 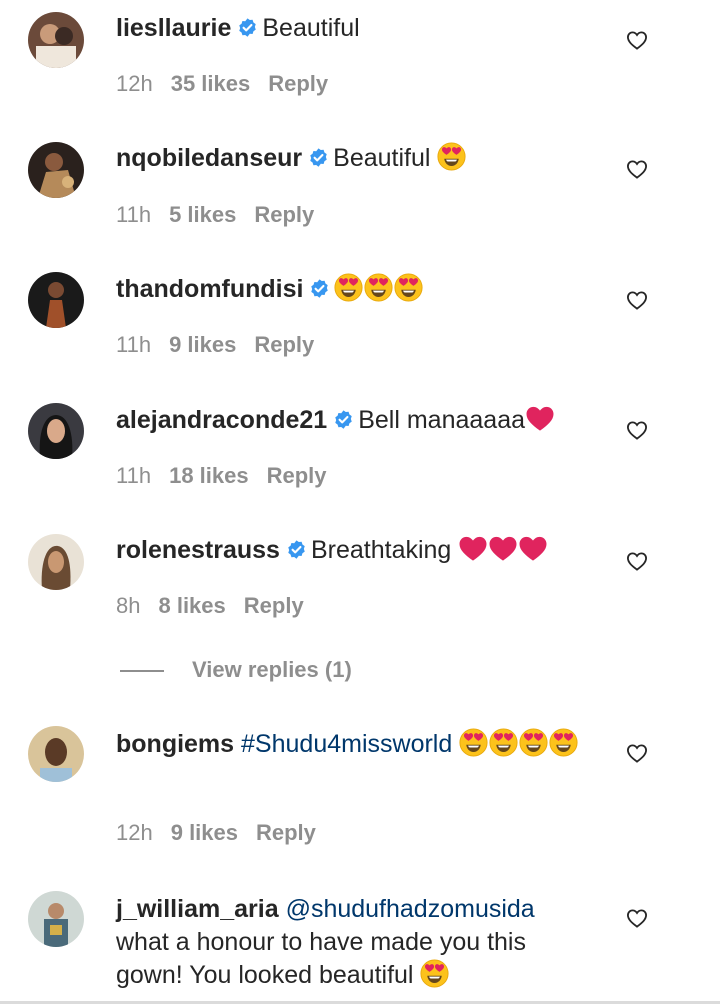 What do you see at coordinates (442, 420) in the screenshot?
I see `comment-text: Bell manaaaaa` at bounding box center [442, 420].